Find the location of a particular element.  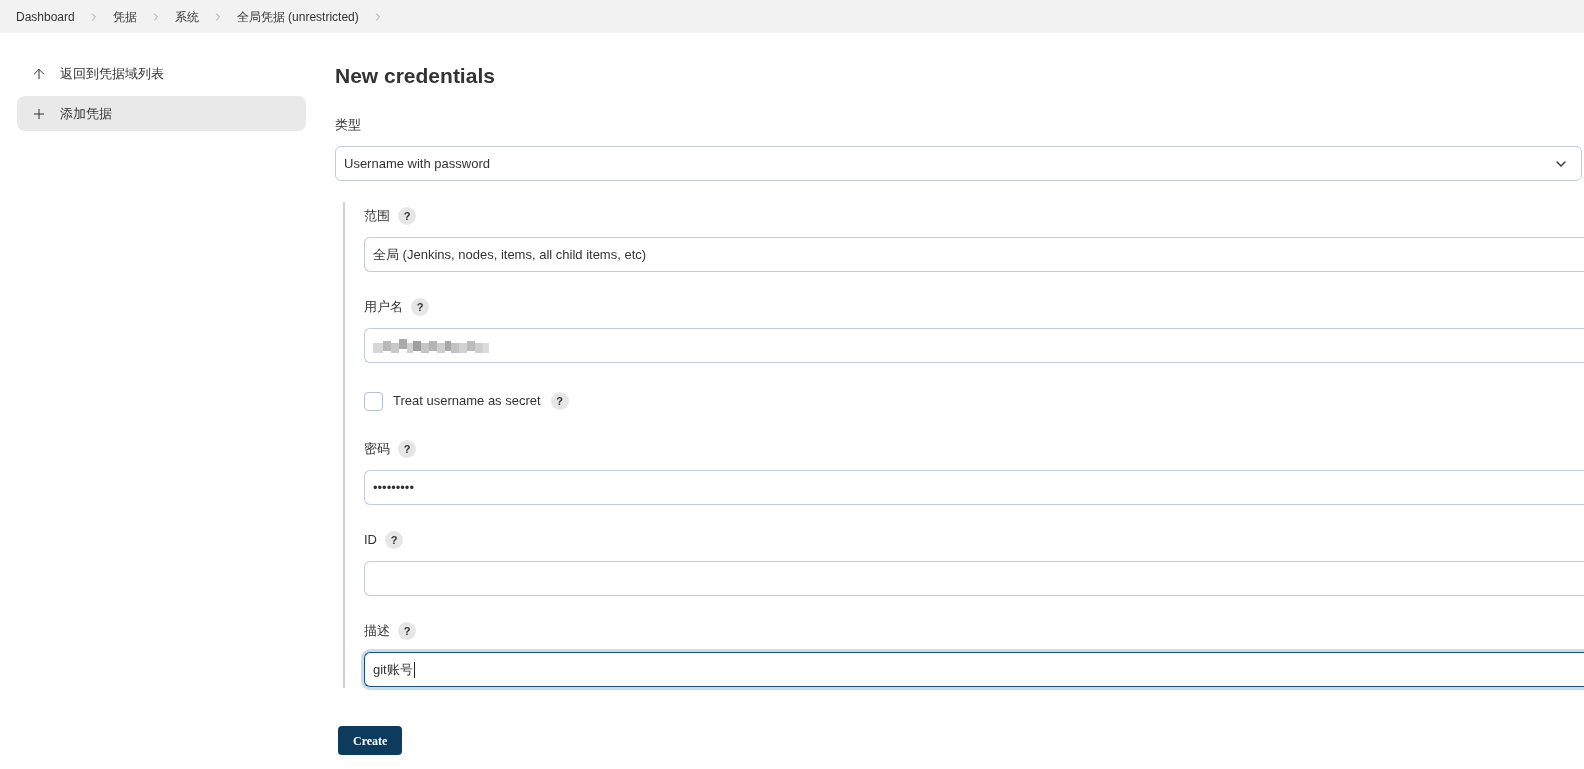

breadcrumb-link: 凭据 is located at coordinates (124, 16).